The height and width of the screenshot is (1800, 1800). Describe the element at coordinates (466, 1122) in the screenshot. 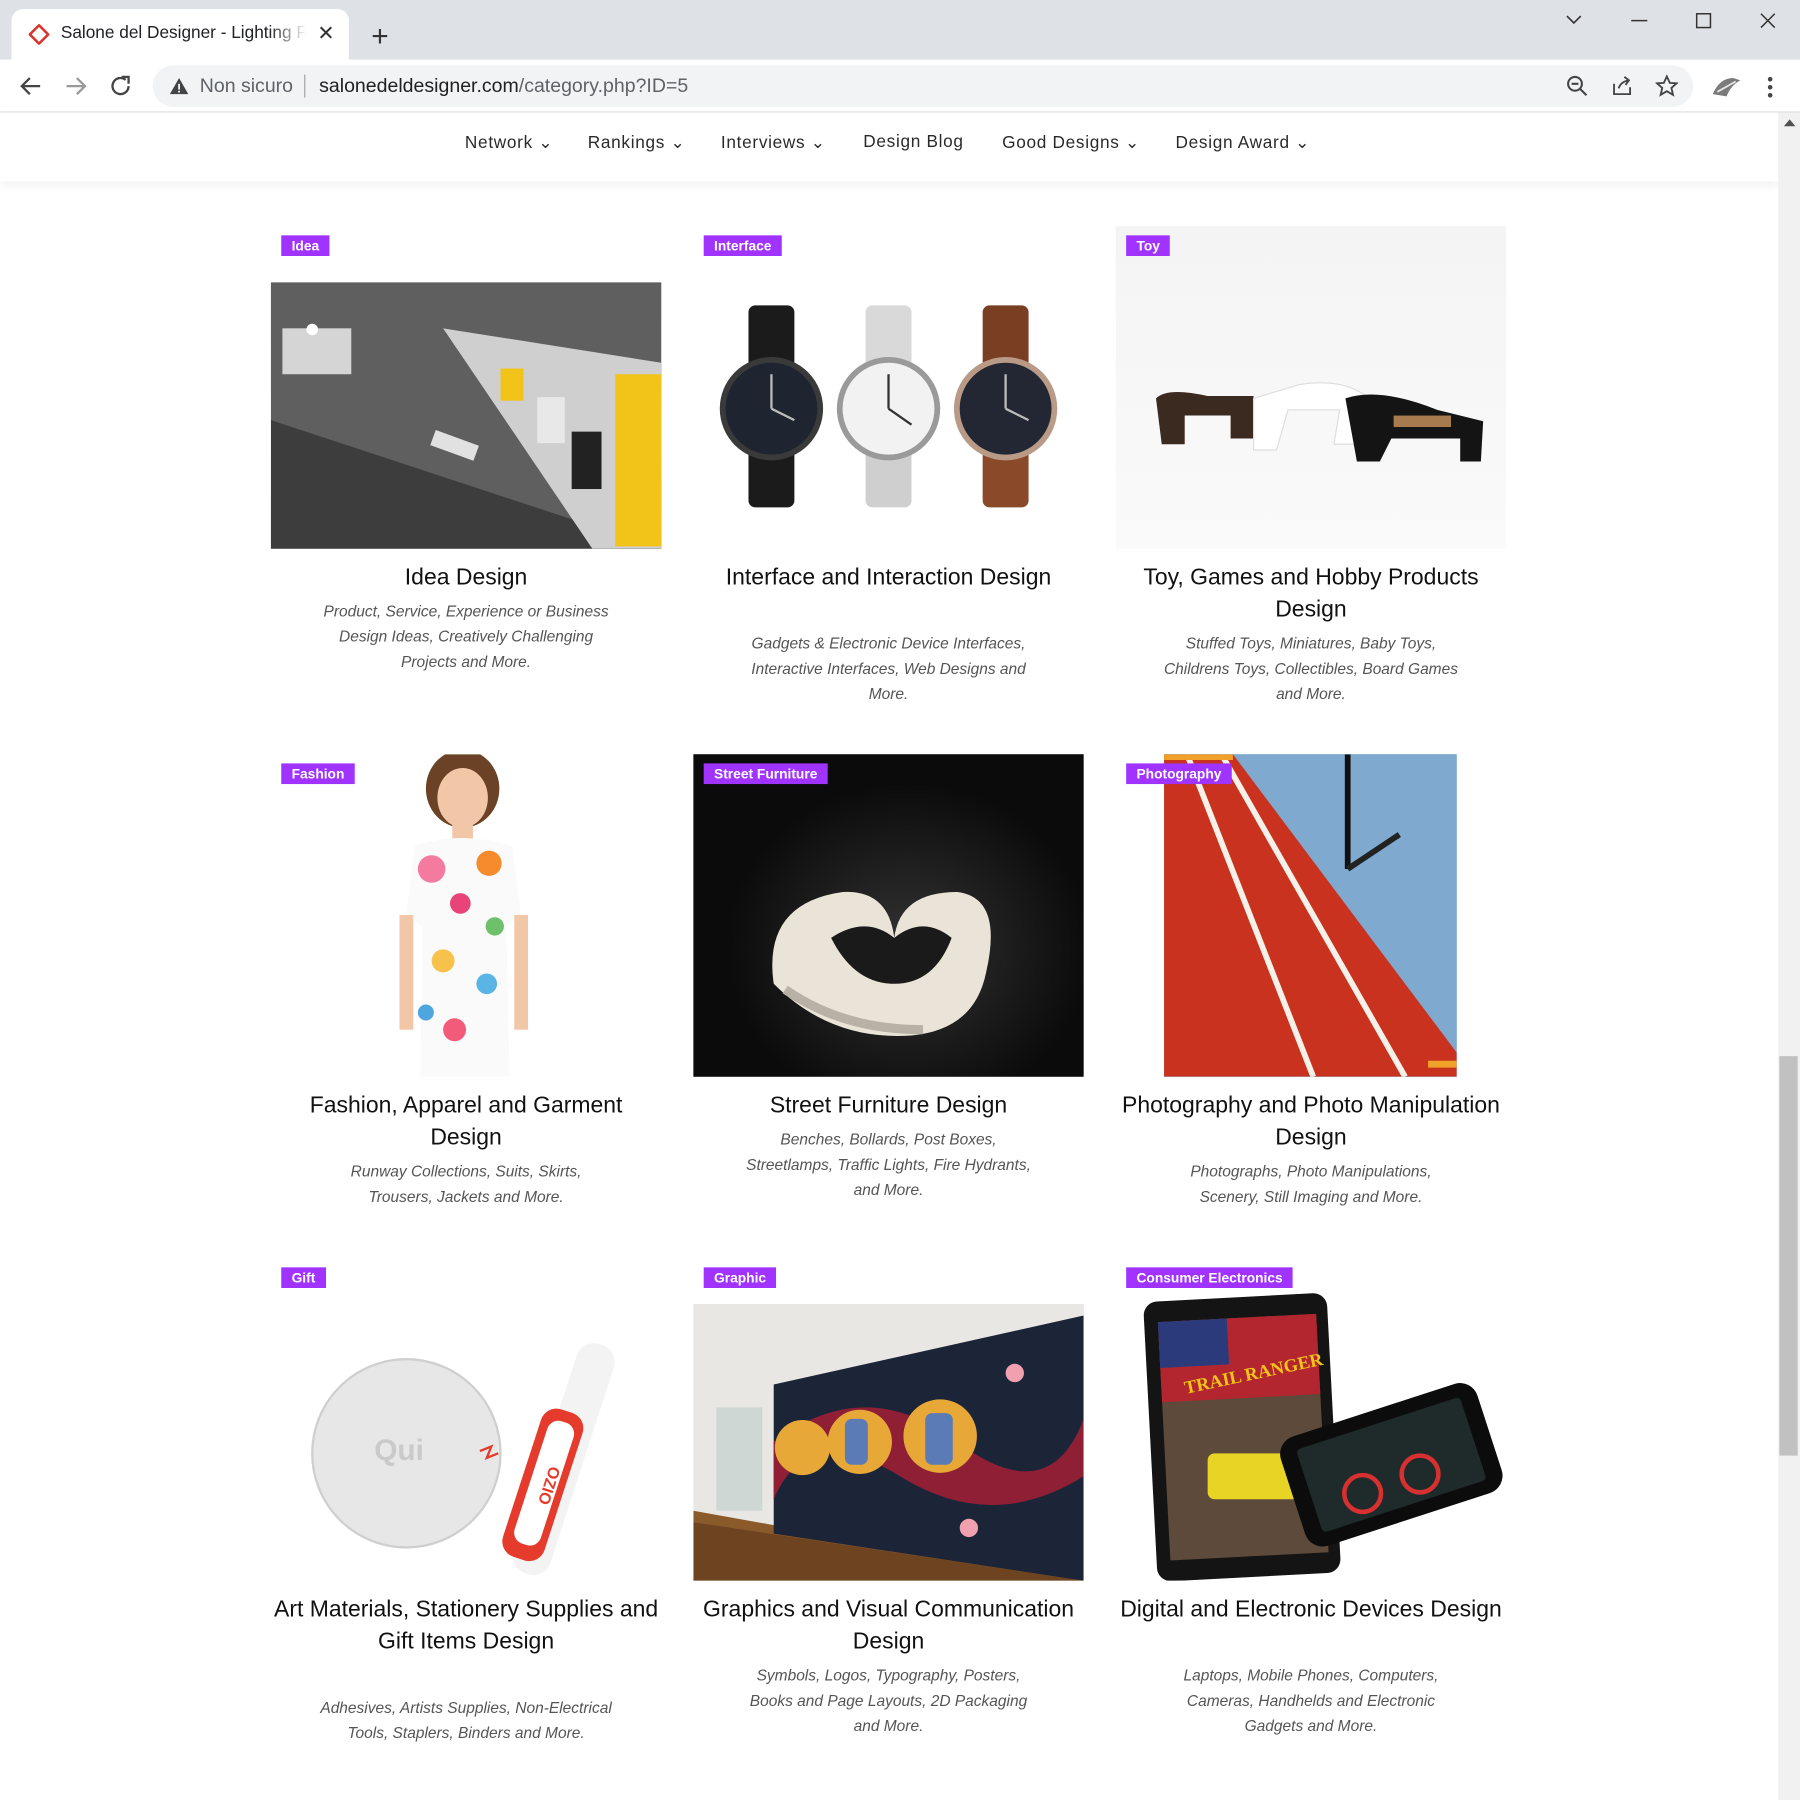

I see `card-title: Fashion, Apparel and Garment Design` at that location.